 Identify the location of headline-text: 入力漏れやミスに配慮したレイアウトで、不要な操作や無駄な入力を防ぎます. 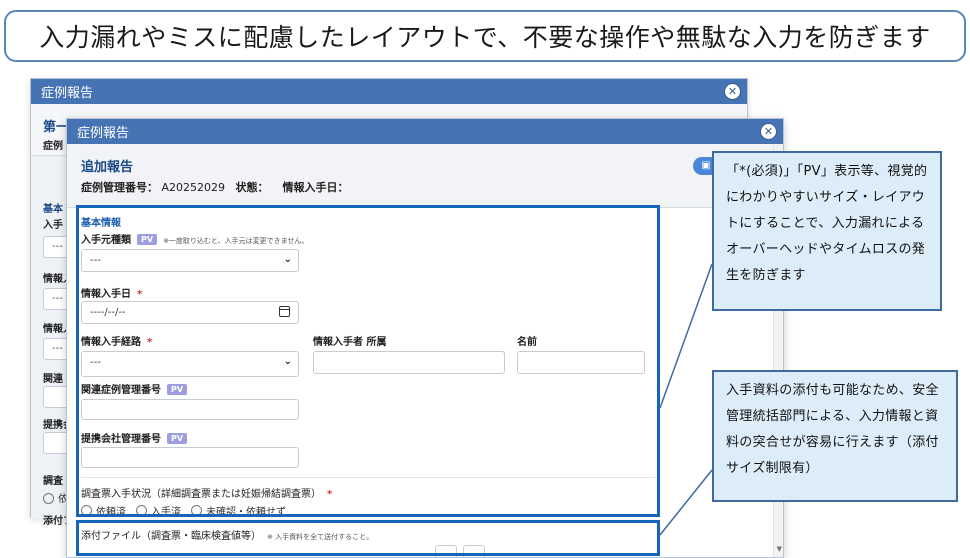
(485, 37).